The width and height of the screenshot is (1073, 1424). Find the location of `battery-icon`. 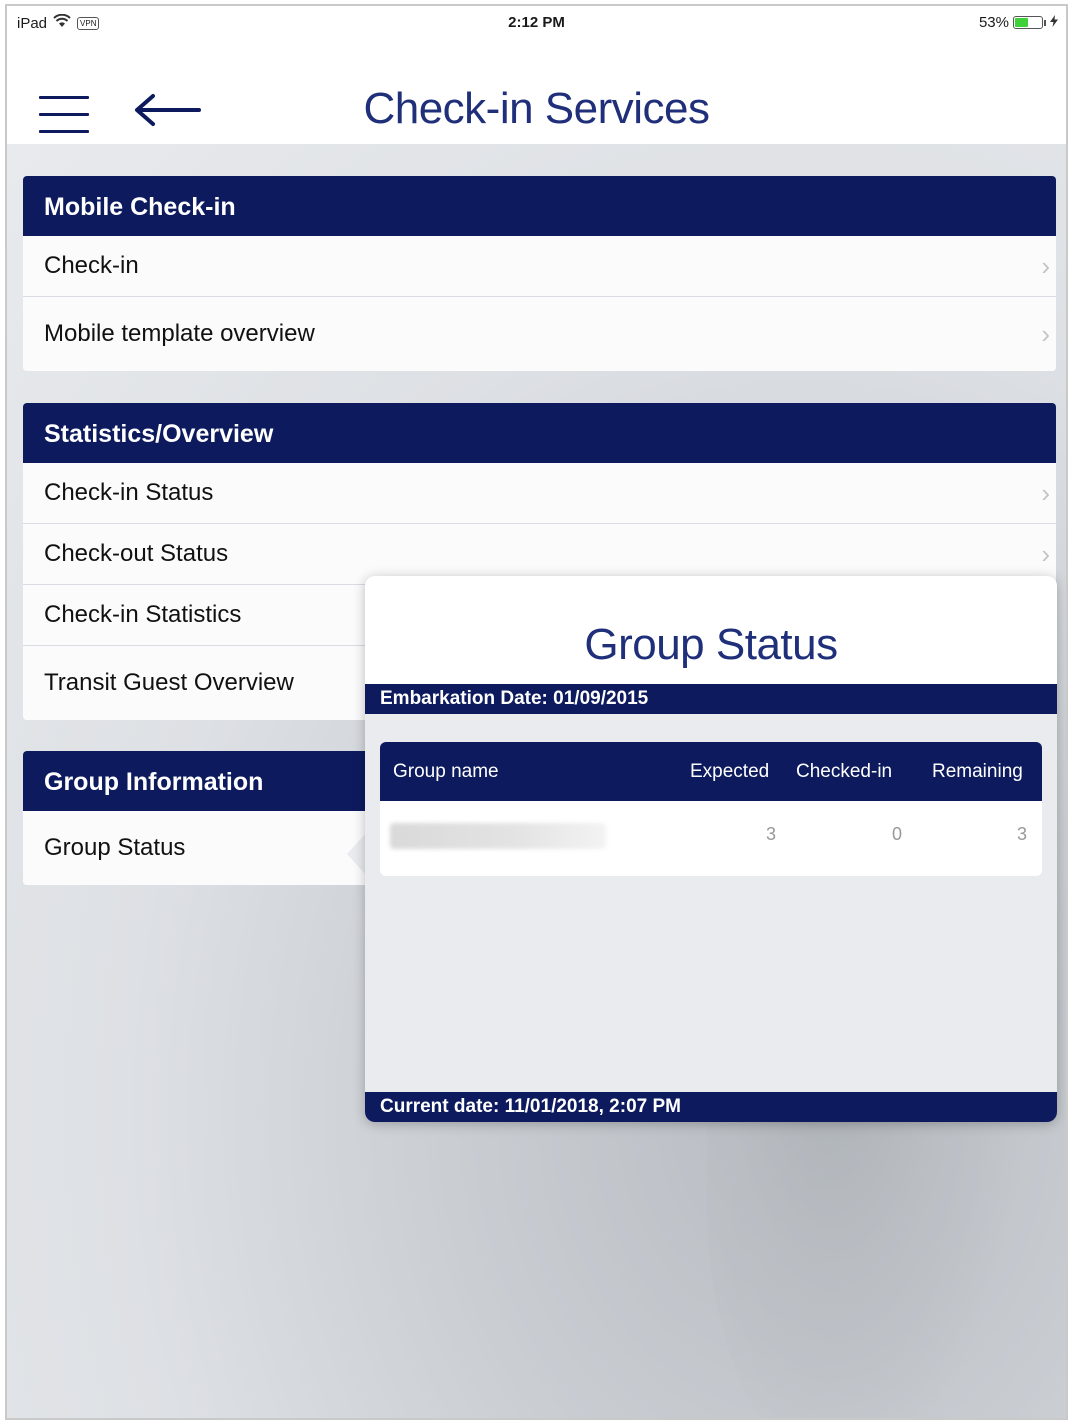

battery-icon is located at coordinates (1028, 22).